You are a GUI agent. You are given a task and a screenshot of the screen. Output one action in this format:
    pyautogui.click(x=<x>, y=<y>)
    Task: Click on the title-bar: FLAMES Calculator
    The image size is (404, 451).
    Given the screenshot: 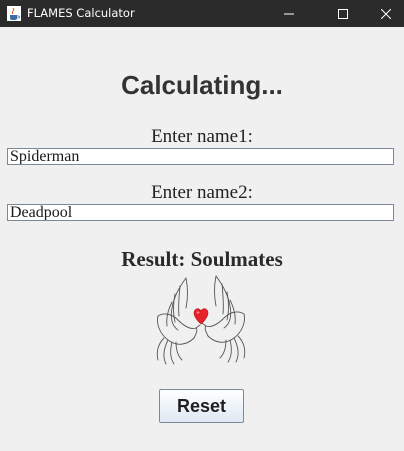 What is the action you would take?
    pyautogui.click(x=202, y=13)
    